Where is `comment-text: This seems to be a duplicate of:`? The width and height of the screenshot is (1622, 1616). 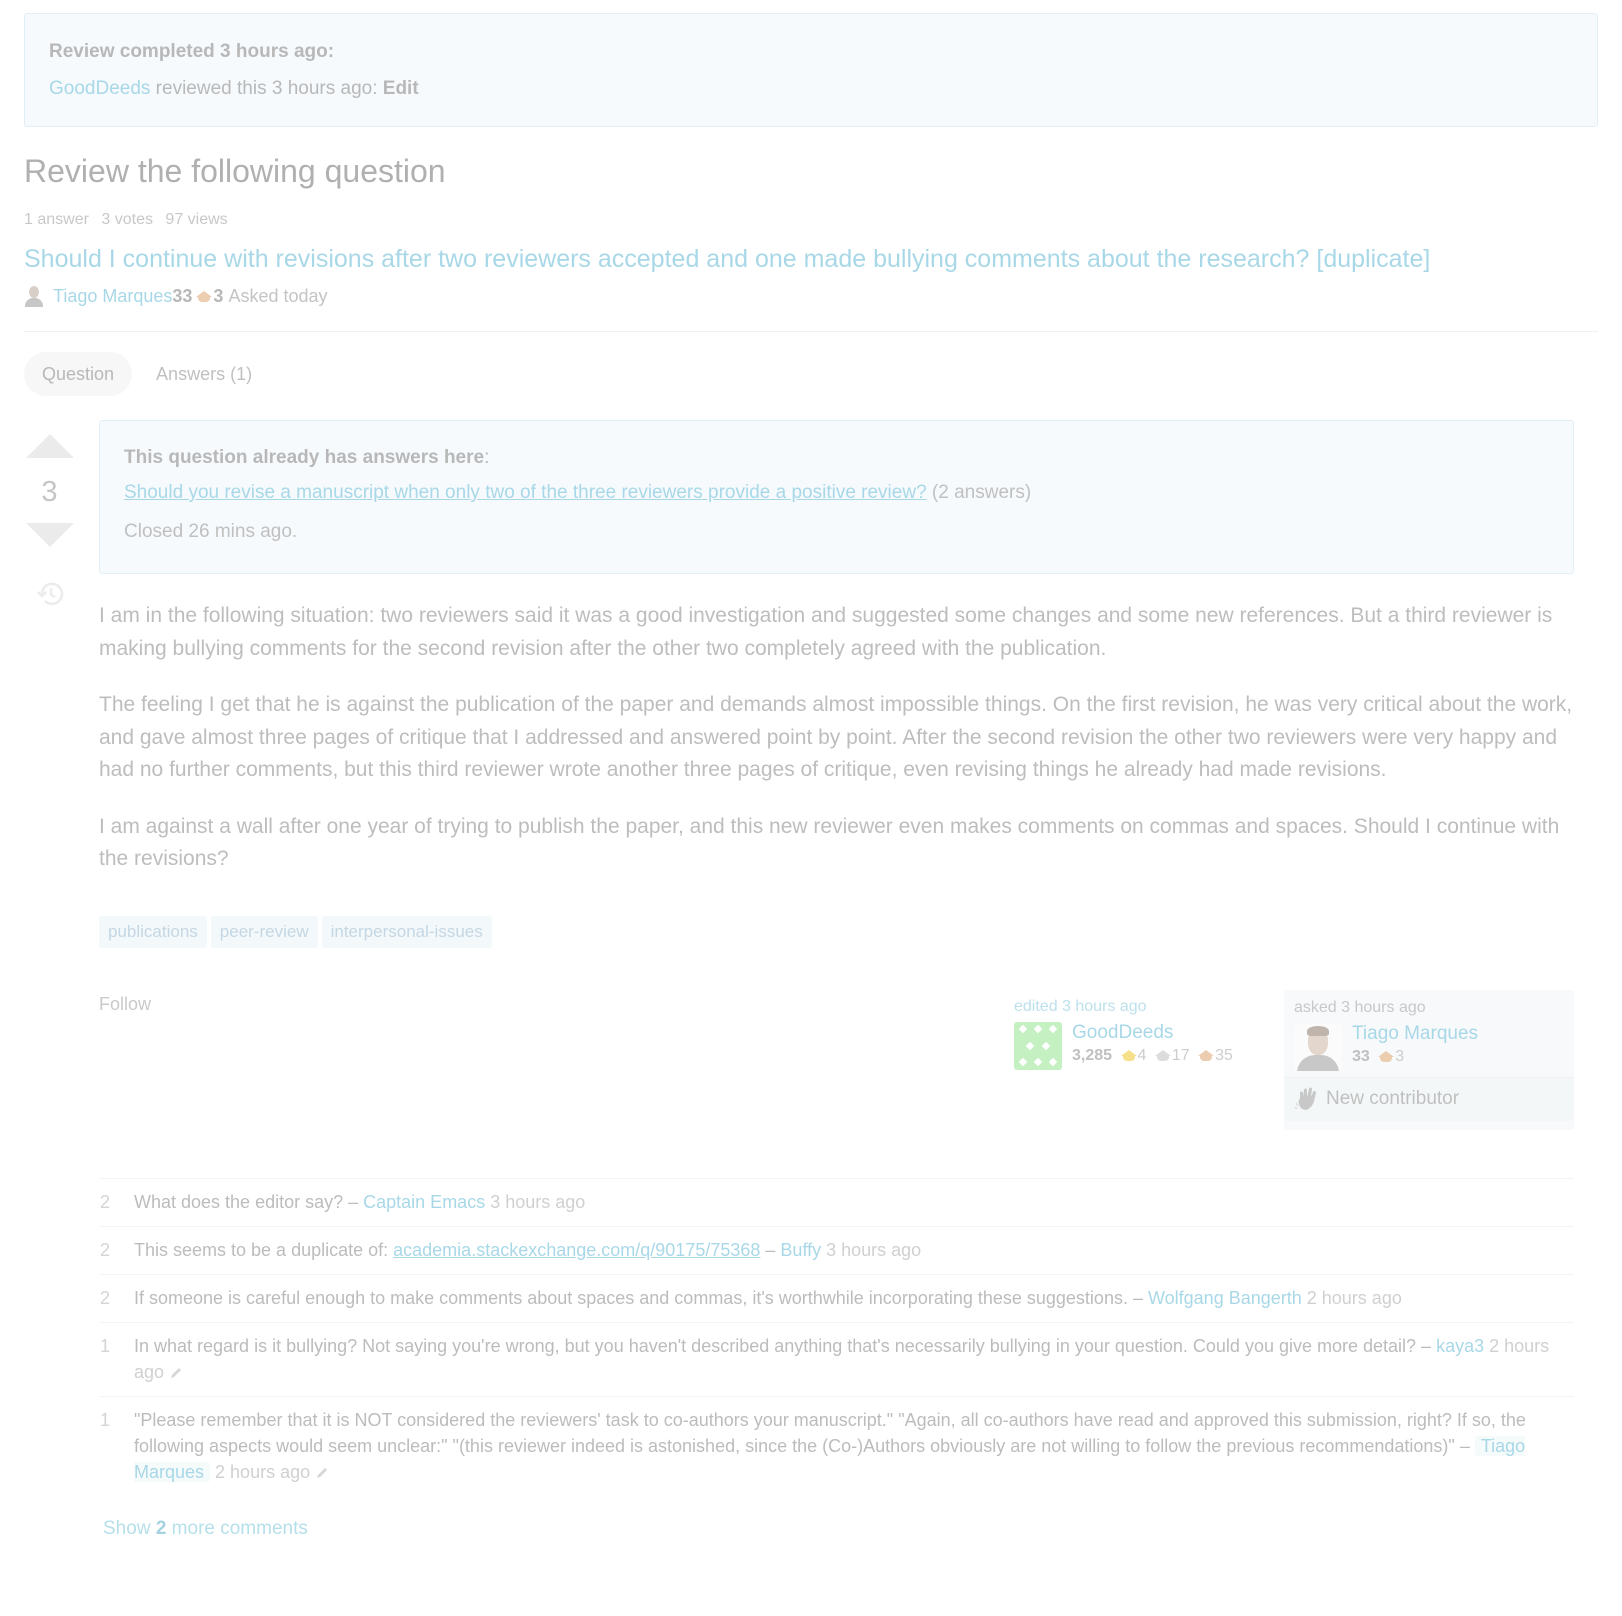 comment-text: This seems to be a duplicate of: is located at coordinates (264, 1249).